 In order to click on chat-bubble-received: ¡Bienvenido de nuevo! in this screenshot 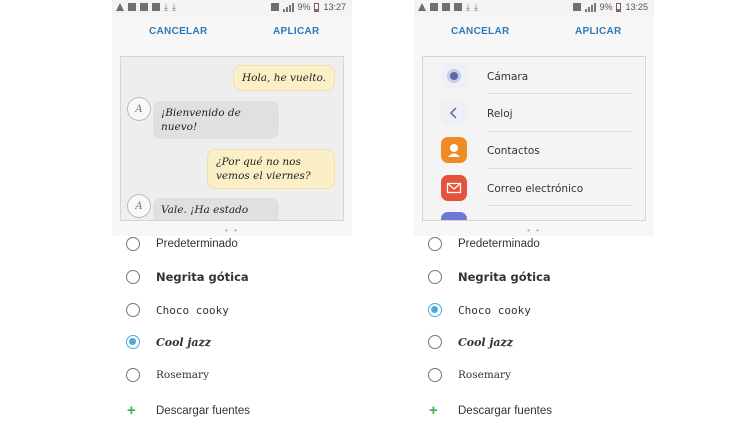, I will do `click(216, 120)`.